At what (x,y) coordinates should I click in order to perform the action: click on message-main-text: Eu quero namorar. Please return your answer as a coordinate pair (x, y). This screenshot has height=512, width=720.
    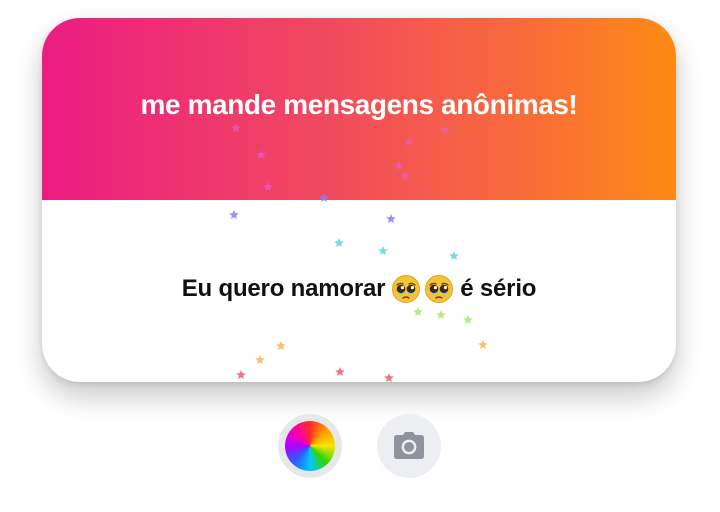
    Looking at the image, I should click on (283, 288).